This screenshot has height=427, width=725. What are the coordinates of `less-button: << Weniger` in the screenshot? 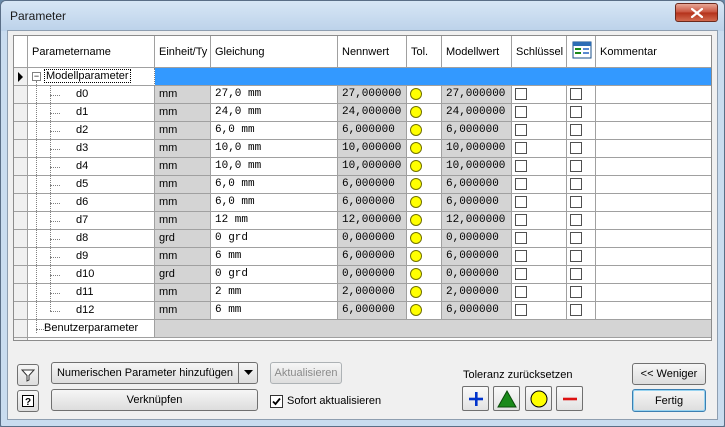 It's located at (669, 374).